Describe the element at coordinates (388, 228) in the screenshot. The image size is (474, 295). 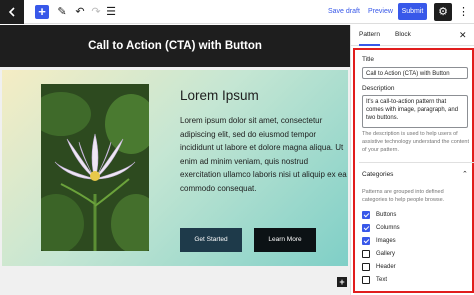
I see `category-label: Columns` at that location.